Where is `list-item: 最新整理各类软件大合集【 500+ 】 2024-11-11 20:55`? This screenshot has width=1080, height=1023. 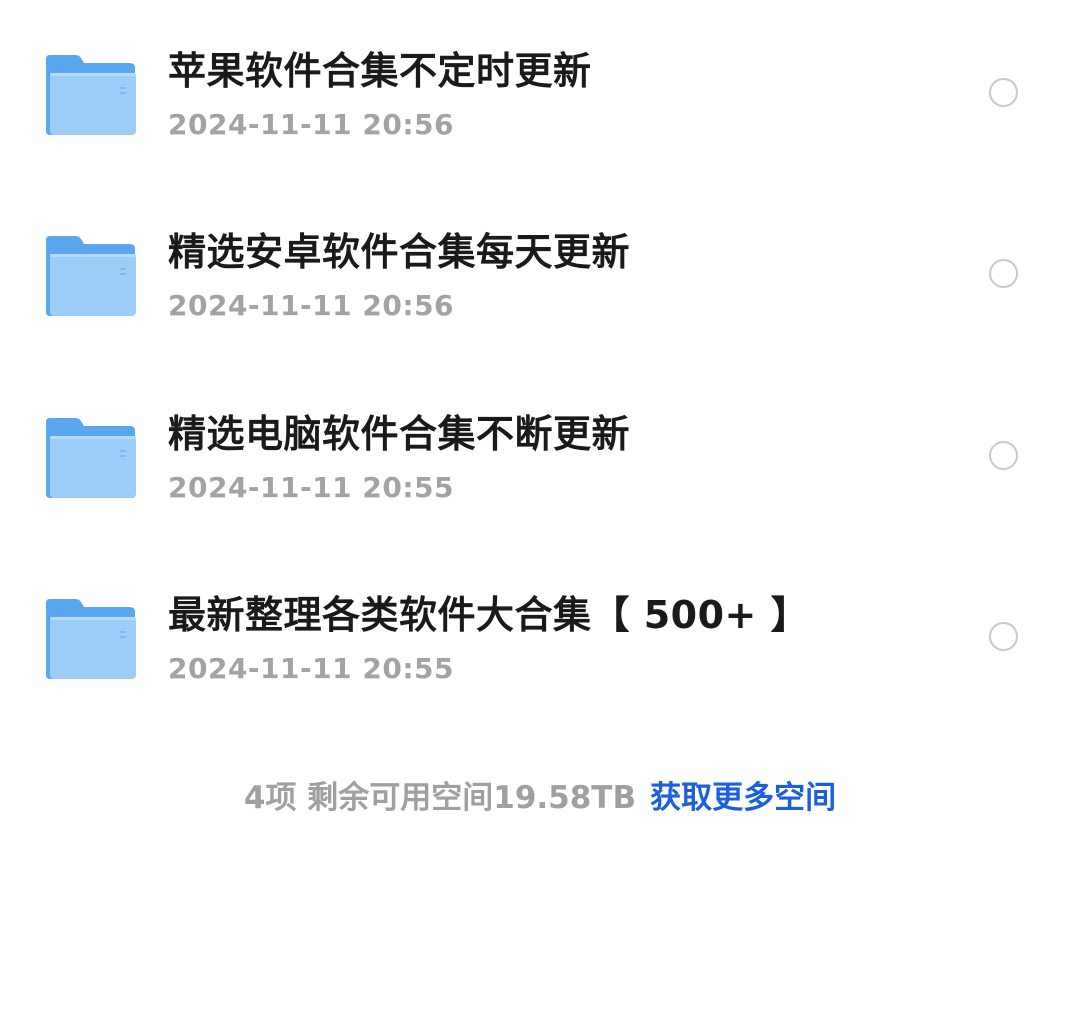 list-item: 最新整理各类软件大合集【 500+ 】 2024-11-11 20:55 is located at coordinates (540, 639).